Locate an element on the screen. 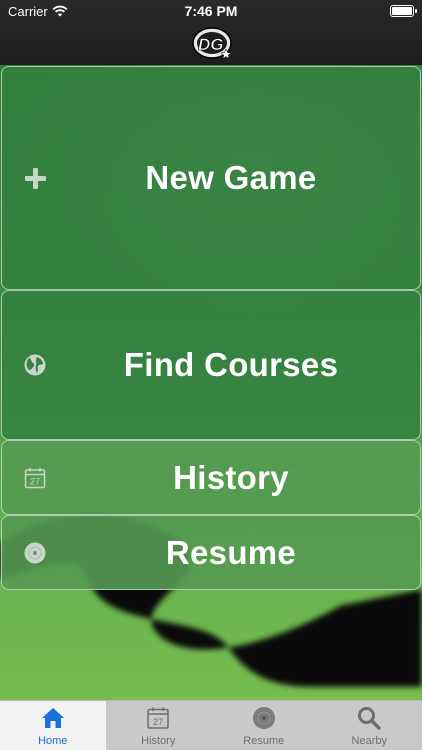 Image resolution: width=422 pixels, height=750 pixels. top-bar: Carrier 7:46 PM DG is located at coordinates (211, 32).